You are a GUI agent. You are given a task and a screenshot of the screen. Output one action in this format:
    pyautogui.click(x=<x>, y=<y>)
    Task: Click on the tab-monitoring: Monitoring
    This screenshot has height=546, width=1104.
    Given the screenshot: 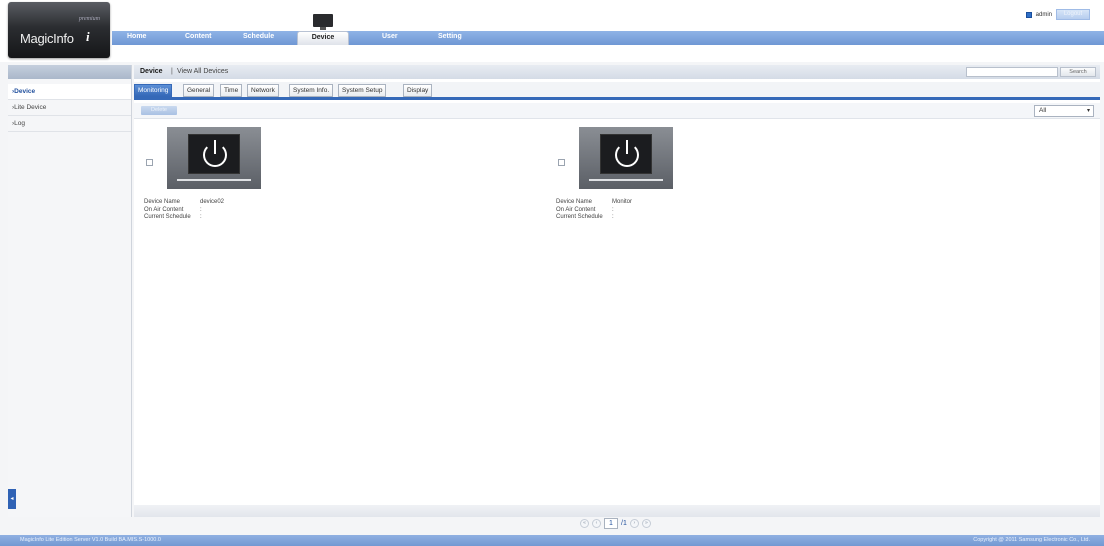 What is the action you would take?
    pyautogui.click(x=153, y=90)
    